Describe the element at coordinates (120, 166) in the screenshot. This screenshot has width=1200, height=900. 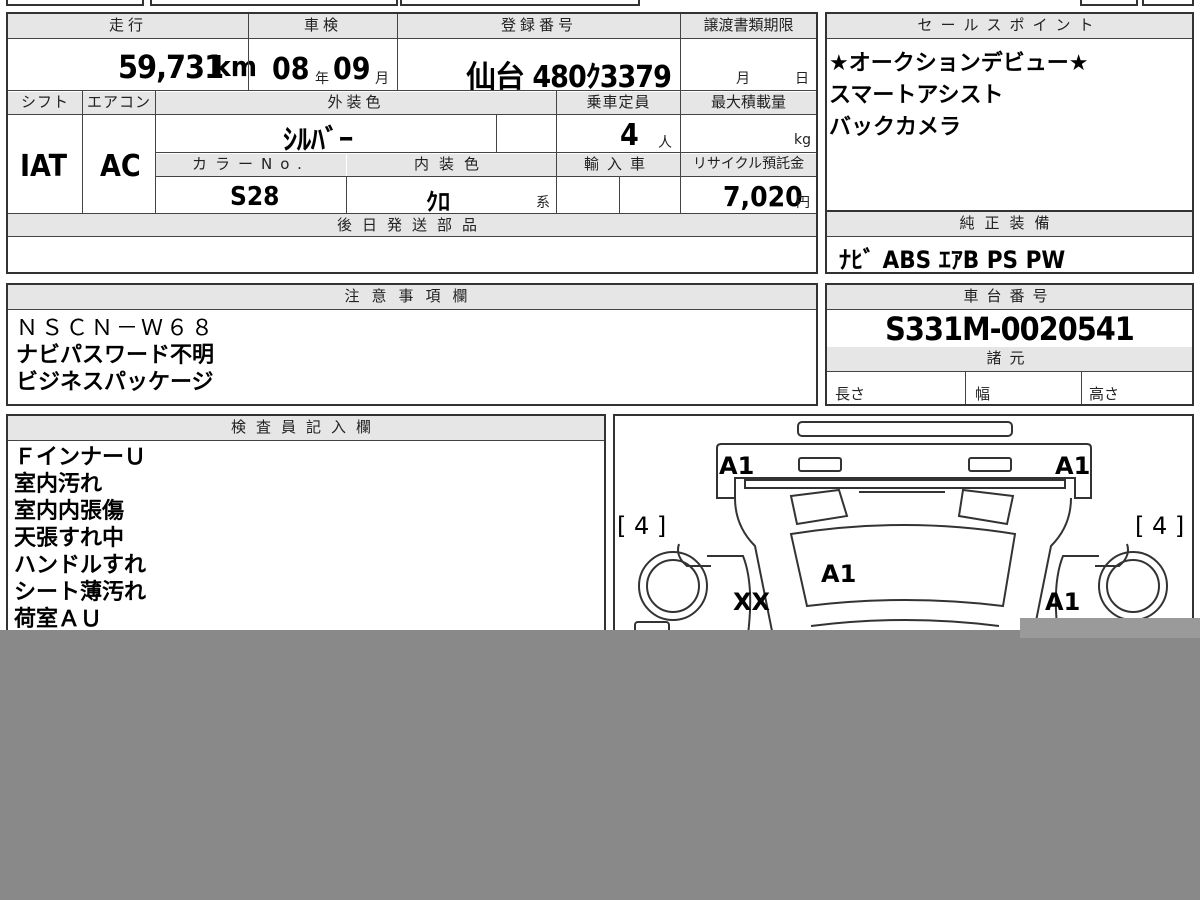
I see `aircon-value: AC` at that location.